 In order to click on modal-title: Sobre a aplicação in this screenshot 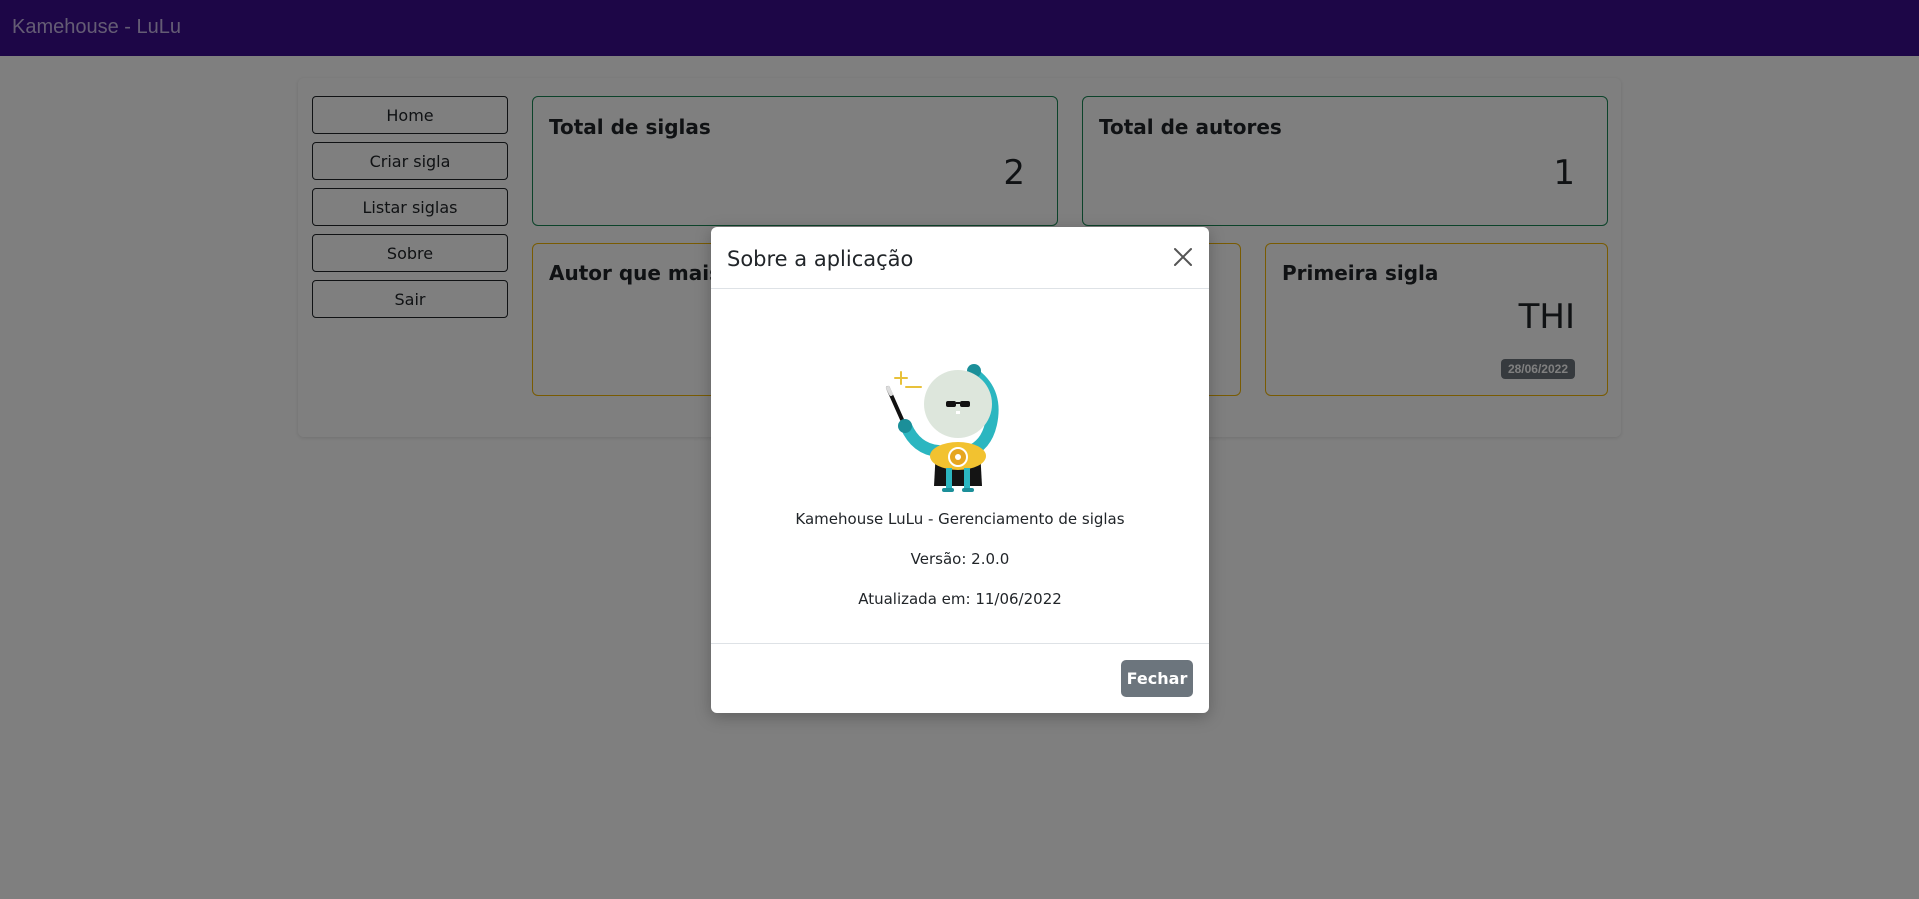, I will do `click(820, 259)`.